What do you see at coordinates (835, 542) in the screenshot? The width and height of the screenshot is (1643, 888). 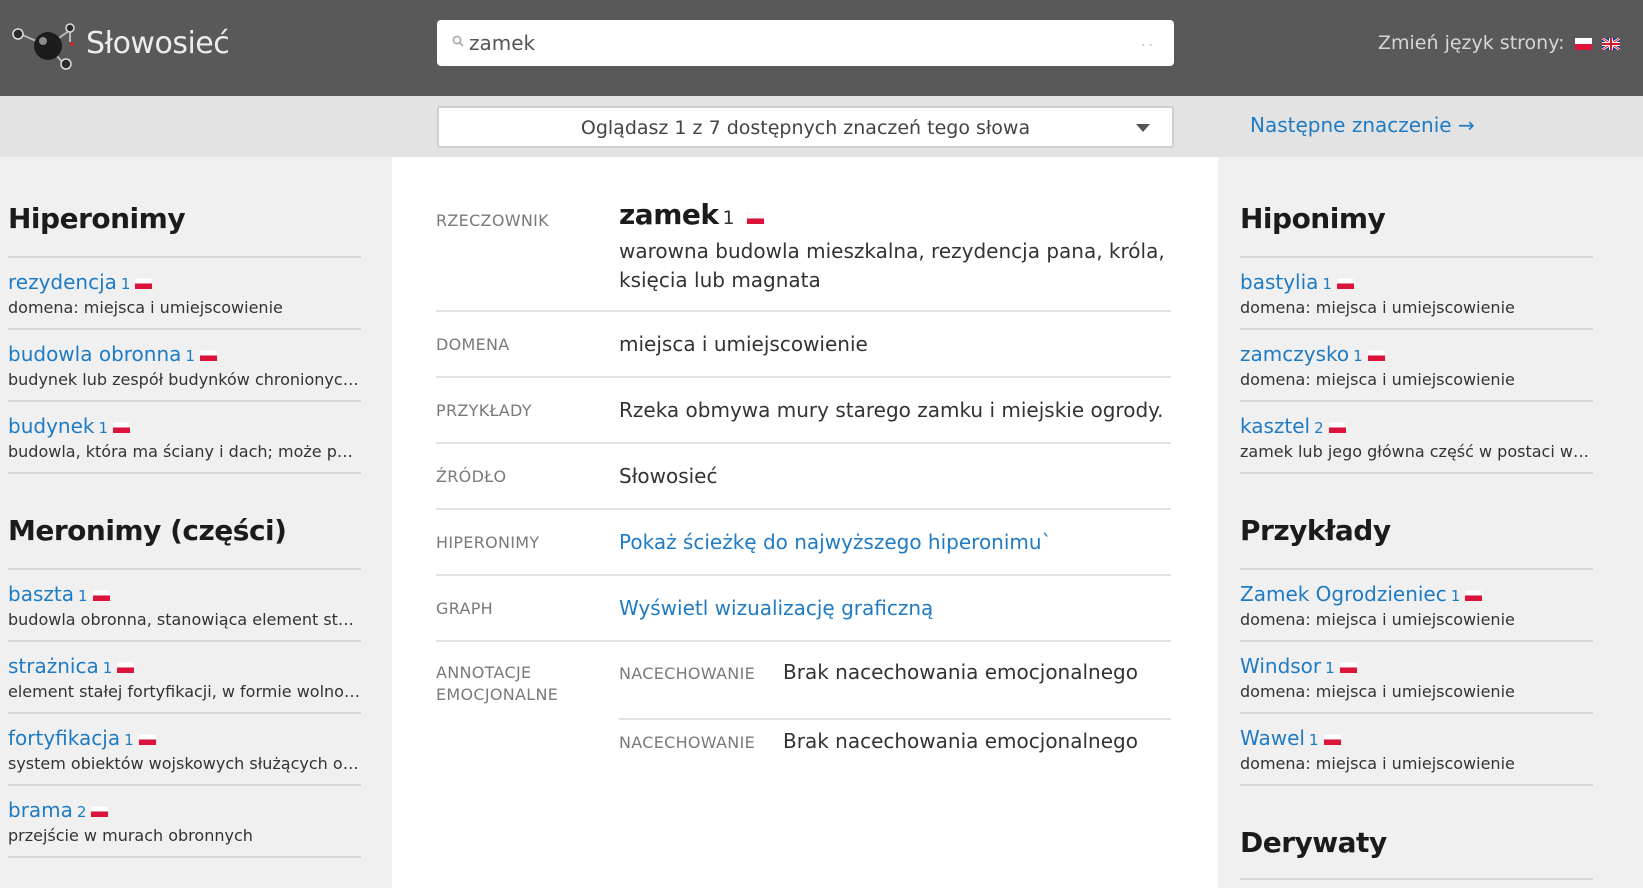 I see `hyperonym-path-link: Pokaż ścieżkę do najwyższego hiperonimu`` at bounding box center [835, 542].